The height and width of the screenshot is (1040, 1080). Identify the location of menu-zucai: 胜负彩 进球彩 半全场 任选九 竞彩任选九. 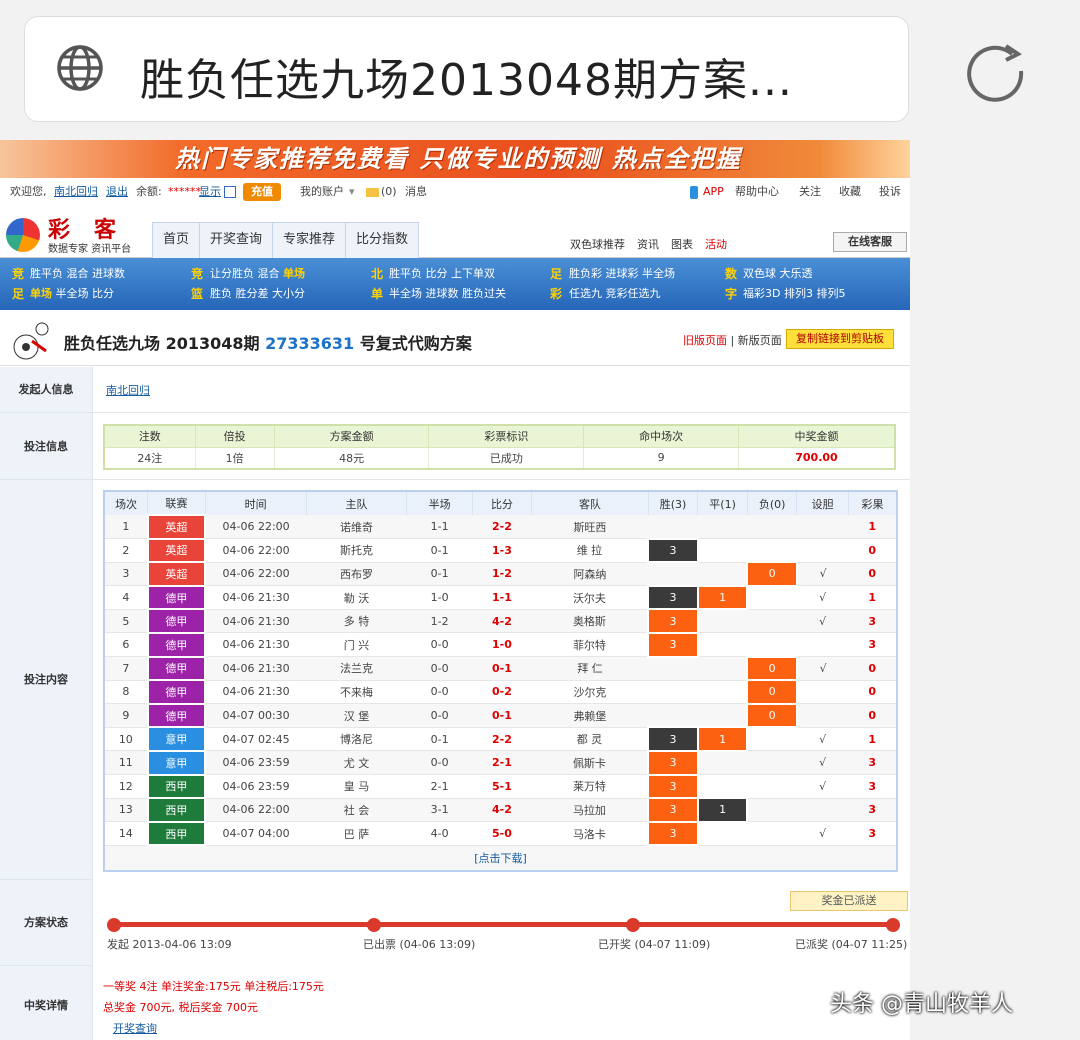
(622, 284).